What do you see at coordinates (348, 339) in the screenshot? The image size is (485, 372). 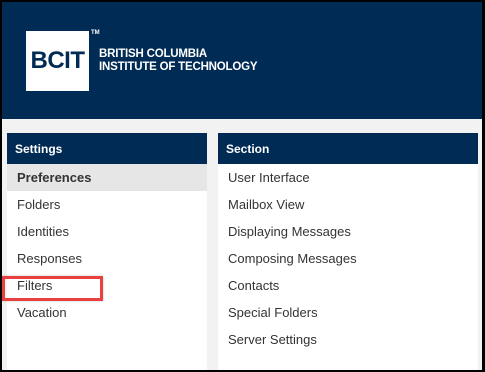 I see `section-item-server-settings: Server Settings` at bounding box center [348, 339].